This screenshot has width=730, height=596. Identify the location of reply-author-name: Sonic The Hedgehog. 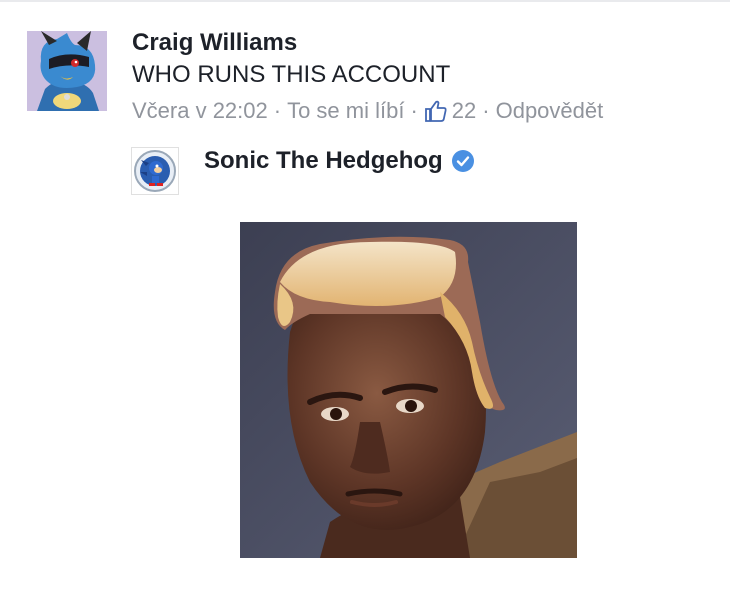
(323, 161).